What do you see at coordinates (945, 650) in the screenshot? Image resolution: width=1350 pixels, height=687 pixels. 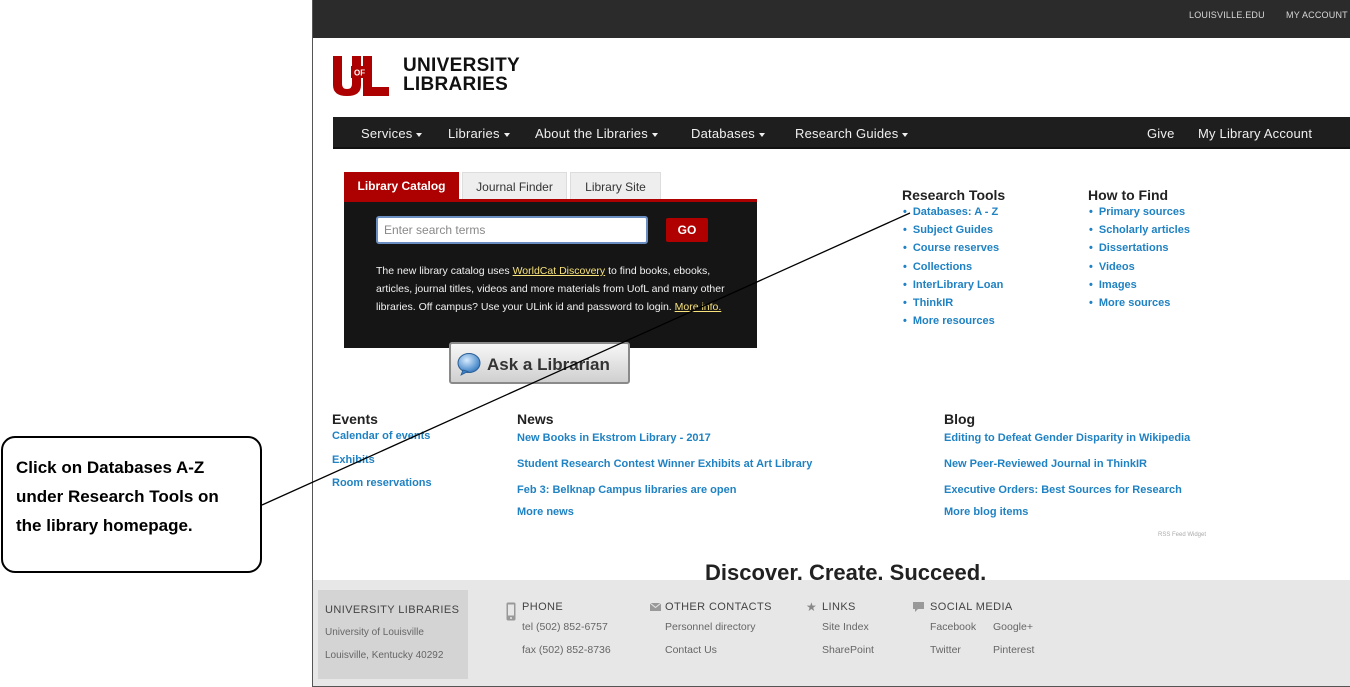 I see `footer-twitter-link: Twitter` at bounding box center [945, 650].